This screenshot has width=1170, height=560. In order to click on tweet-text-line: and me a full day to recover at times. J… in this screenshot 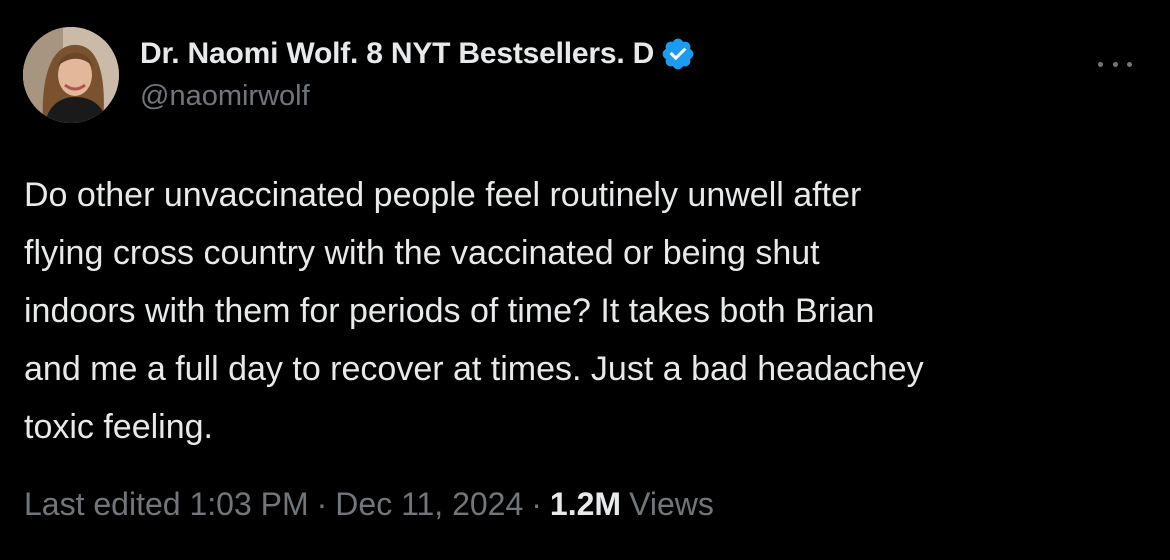, I will do `click(474, 369)`.